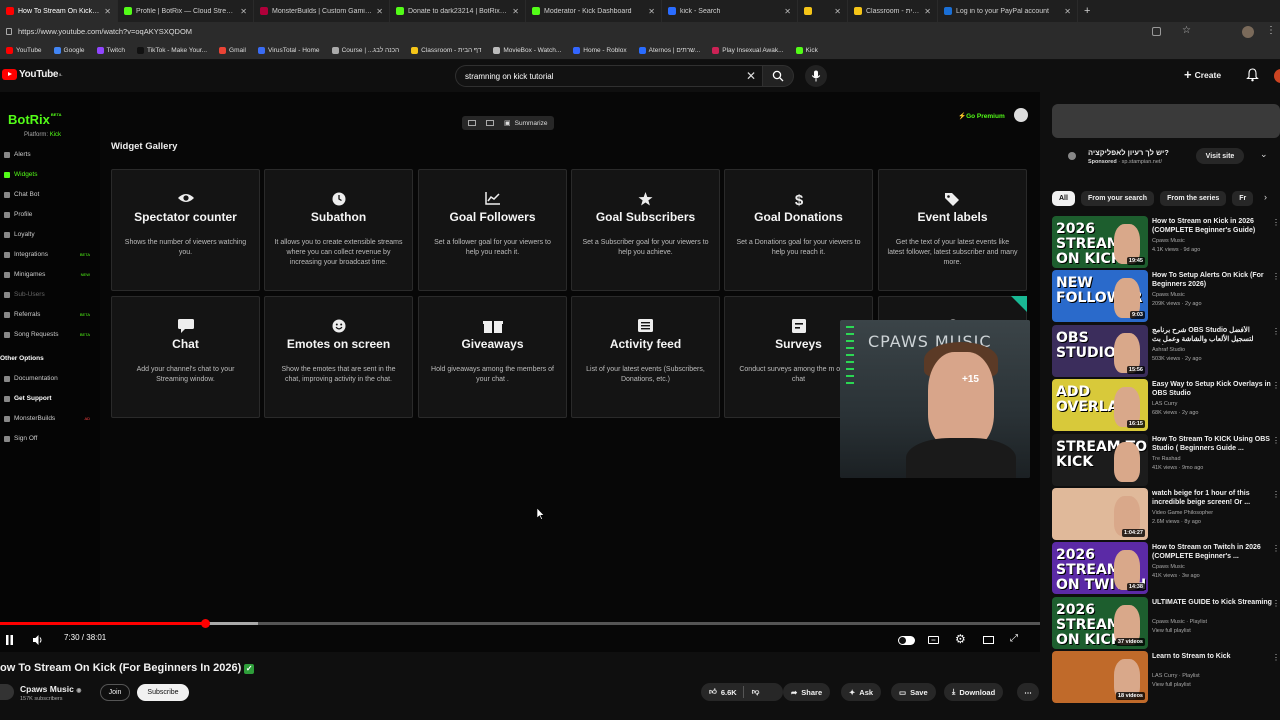 This screenshot has width=1280, height=720. I want to click on clear-search-icon: ✕, so click(751, 76).